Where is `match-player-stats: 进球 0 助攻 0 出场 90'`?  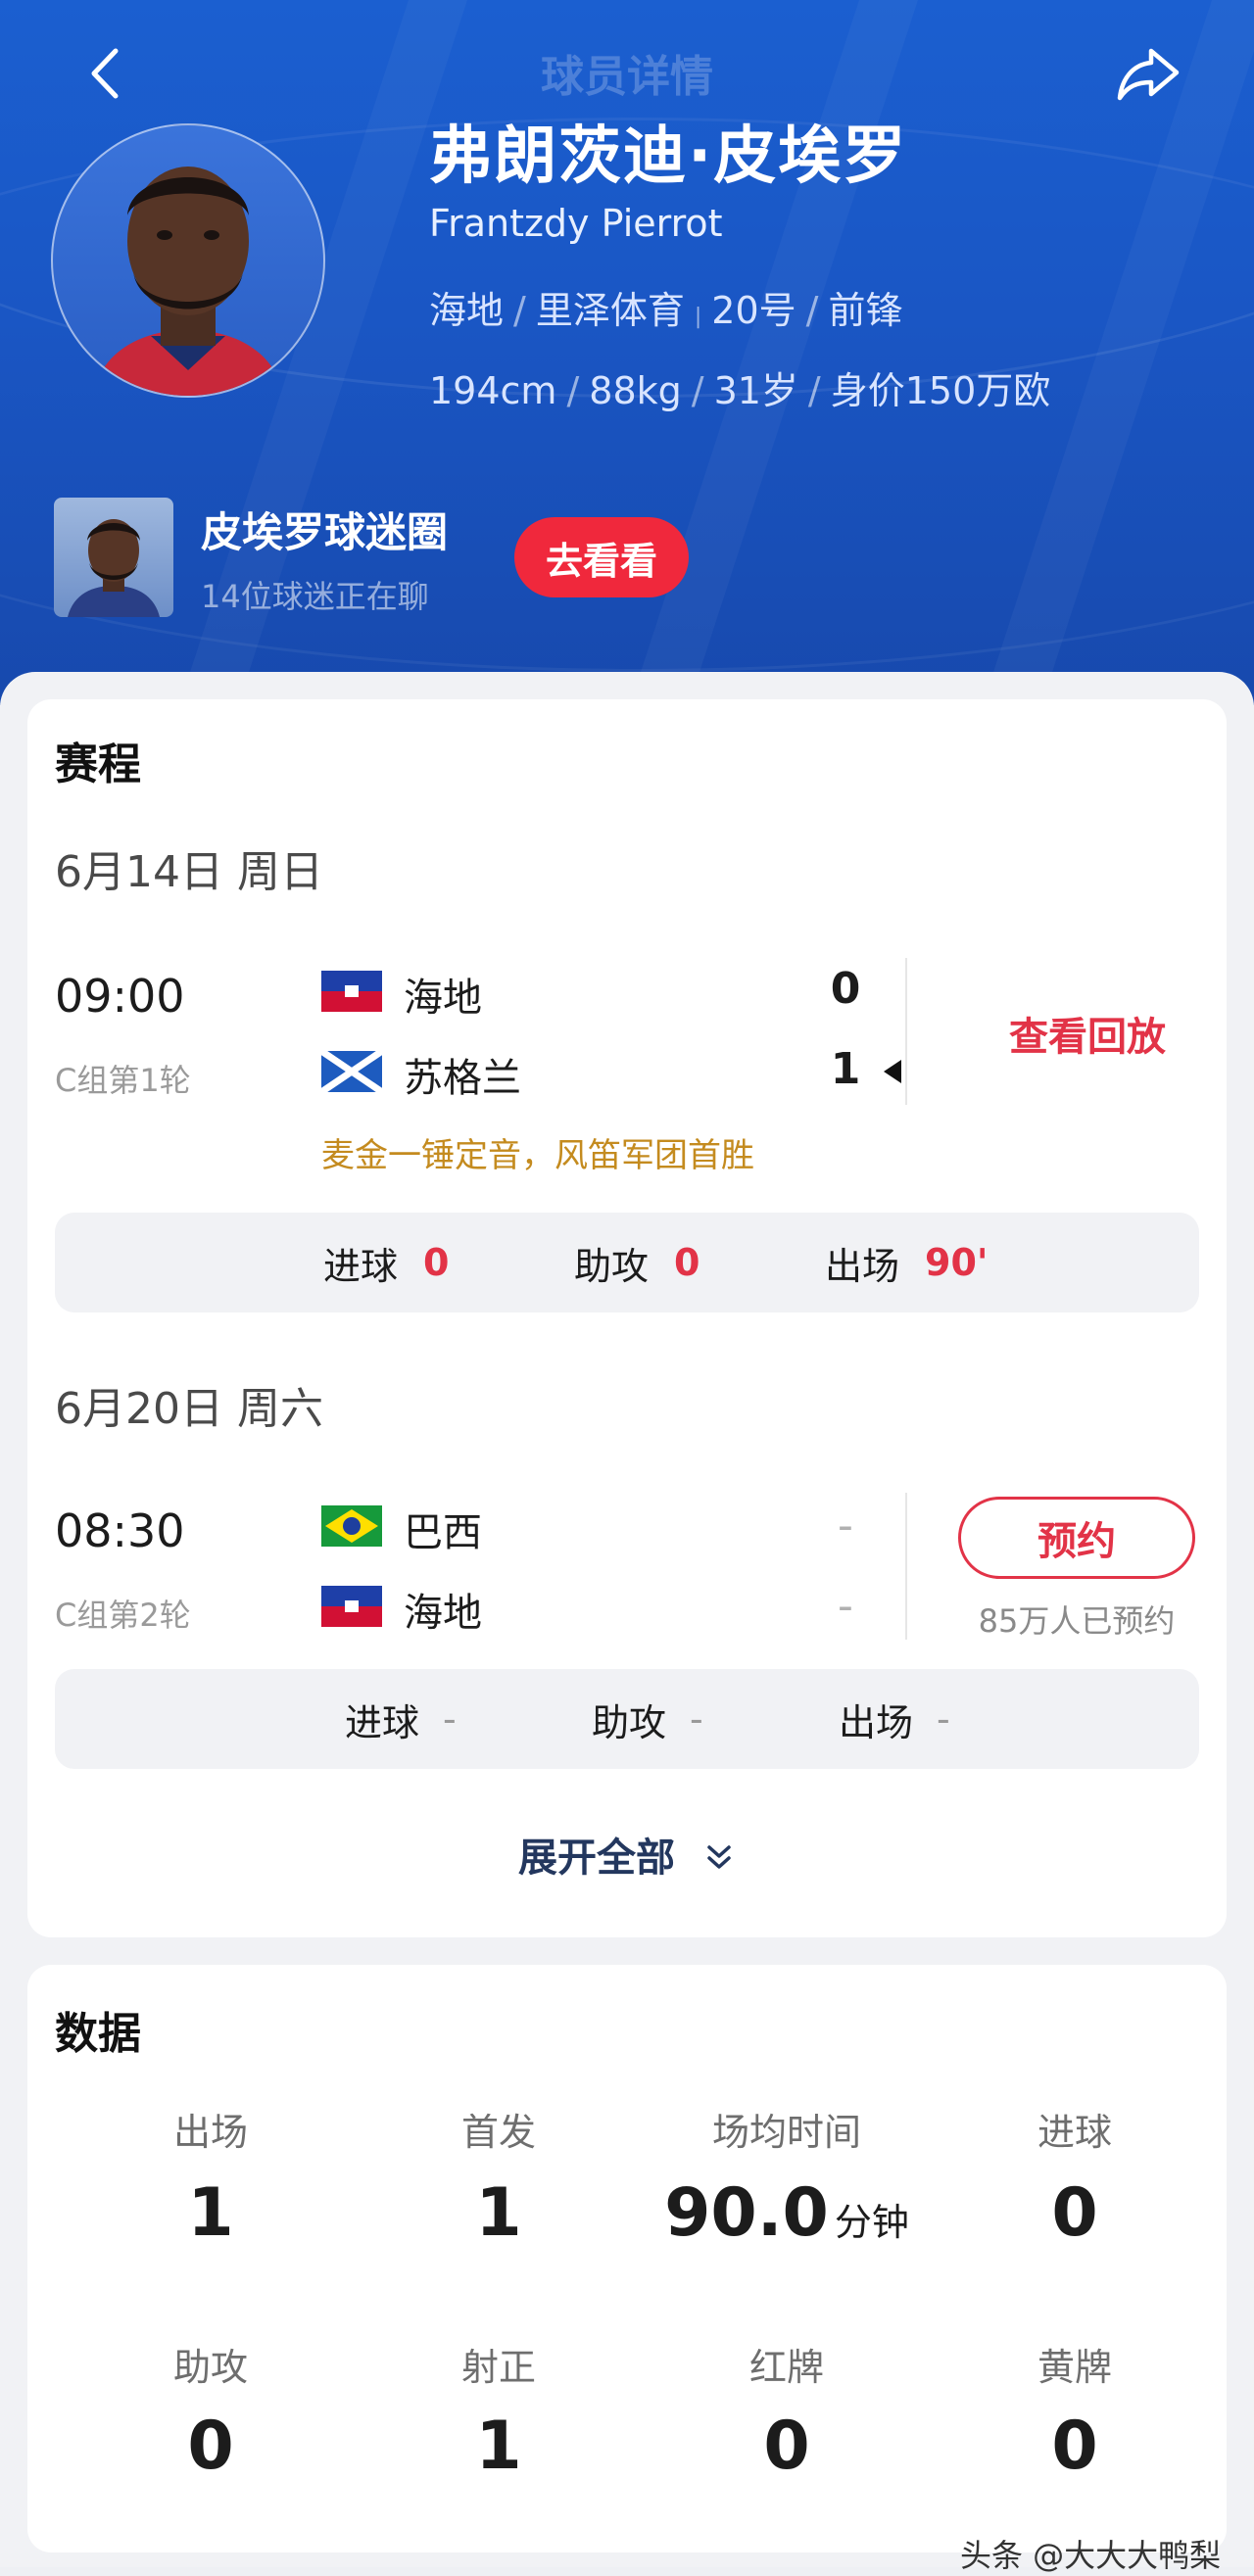
match-player-stats: 进球 0 助攻 0 出场 90' is located at coordinates (627, 1262).